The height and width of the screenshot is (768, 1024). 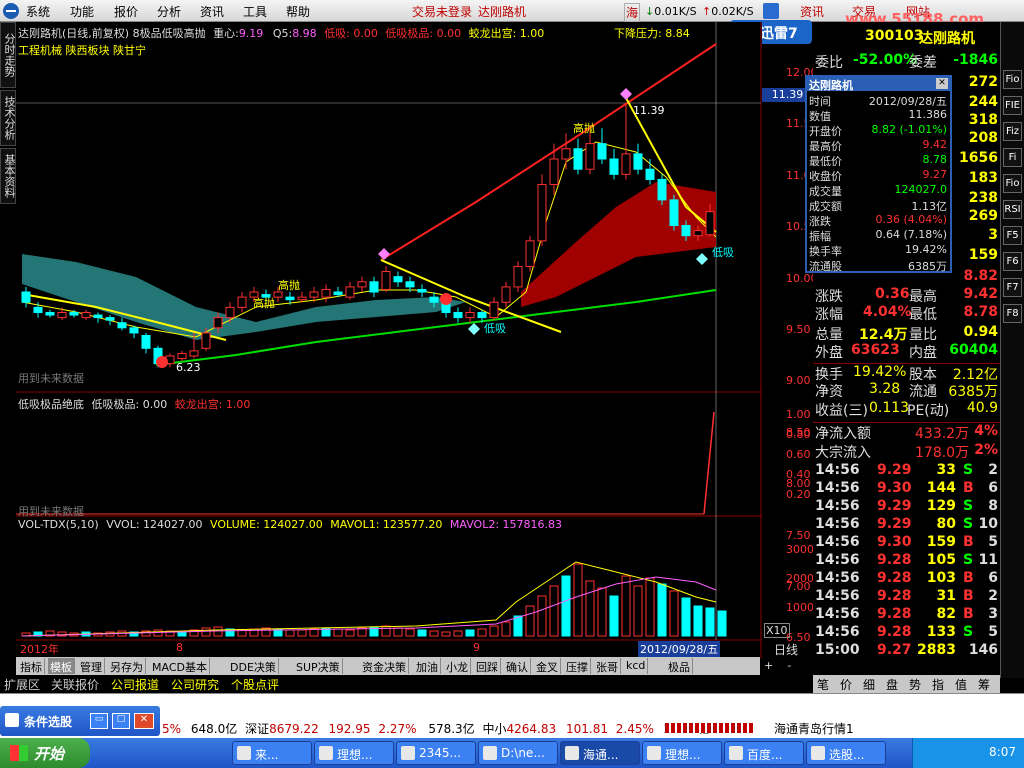 What do you see at coordinates (869, 684) in the screenshot?
I see `right-tab: 细` at bounding box center [869, 684].